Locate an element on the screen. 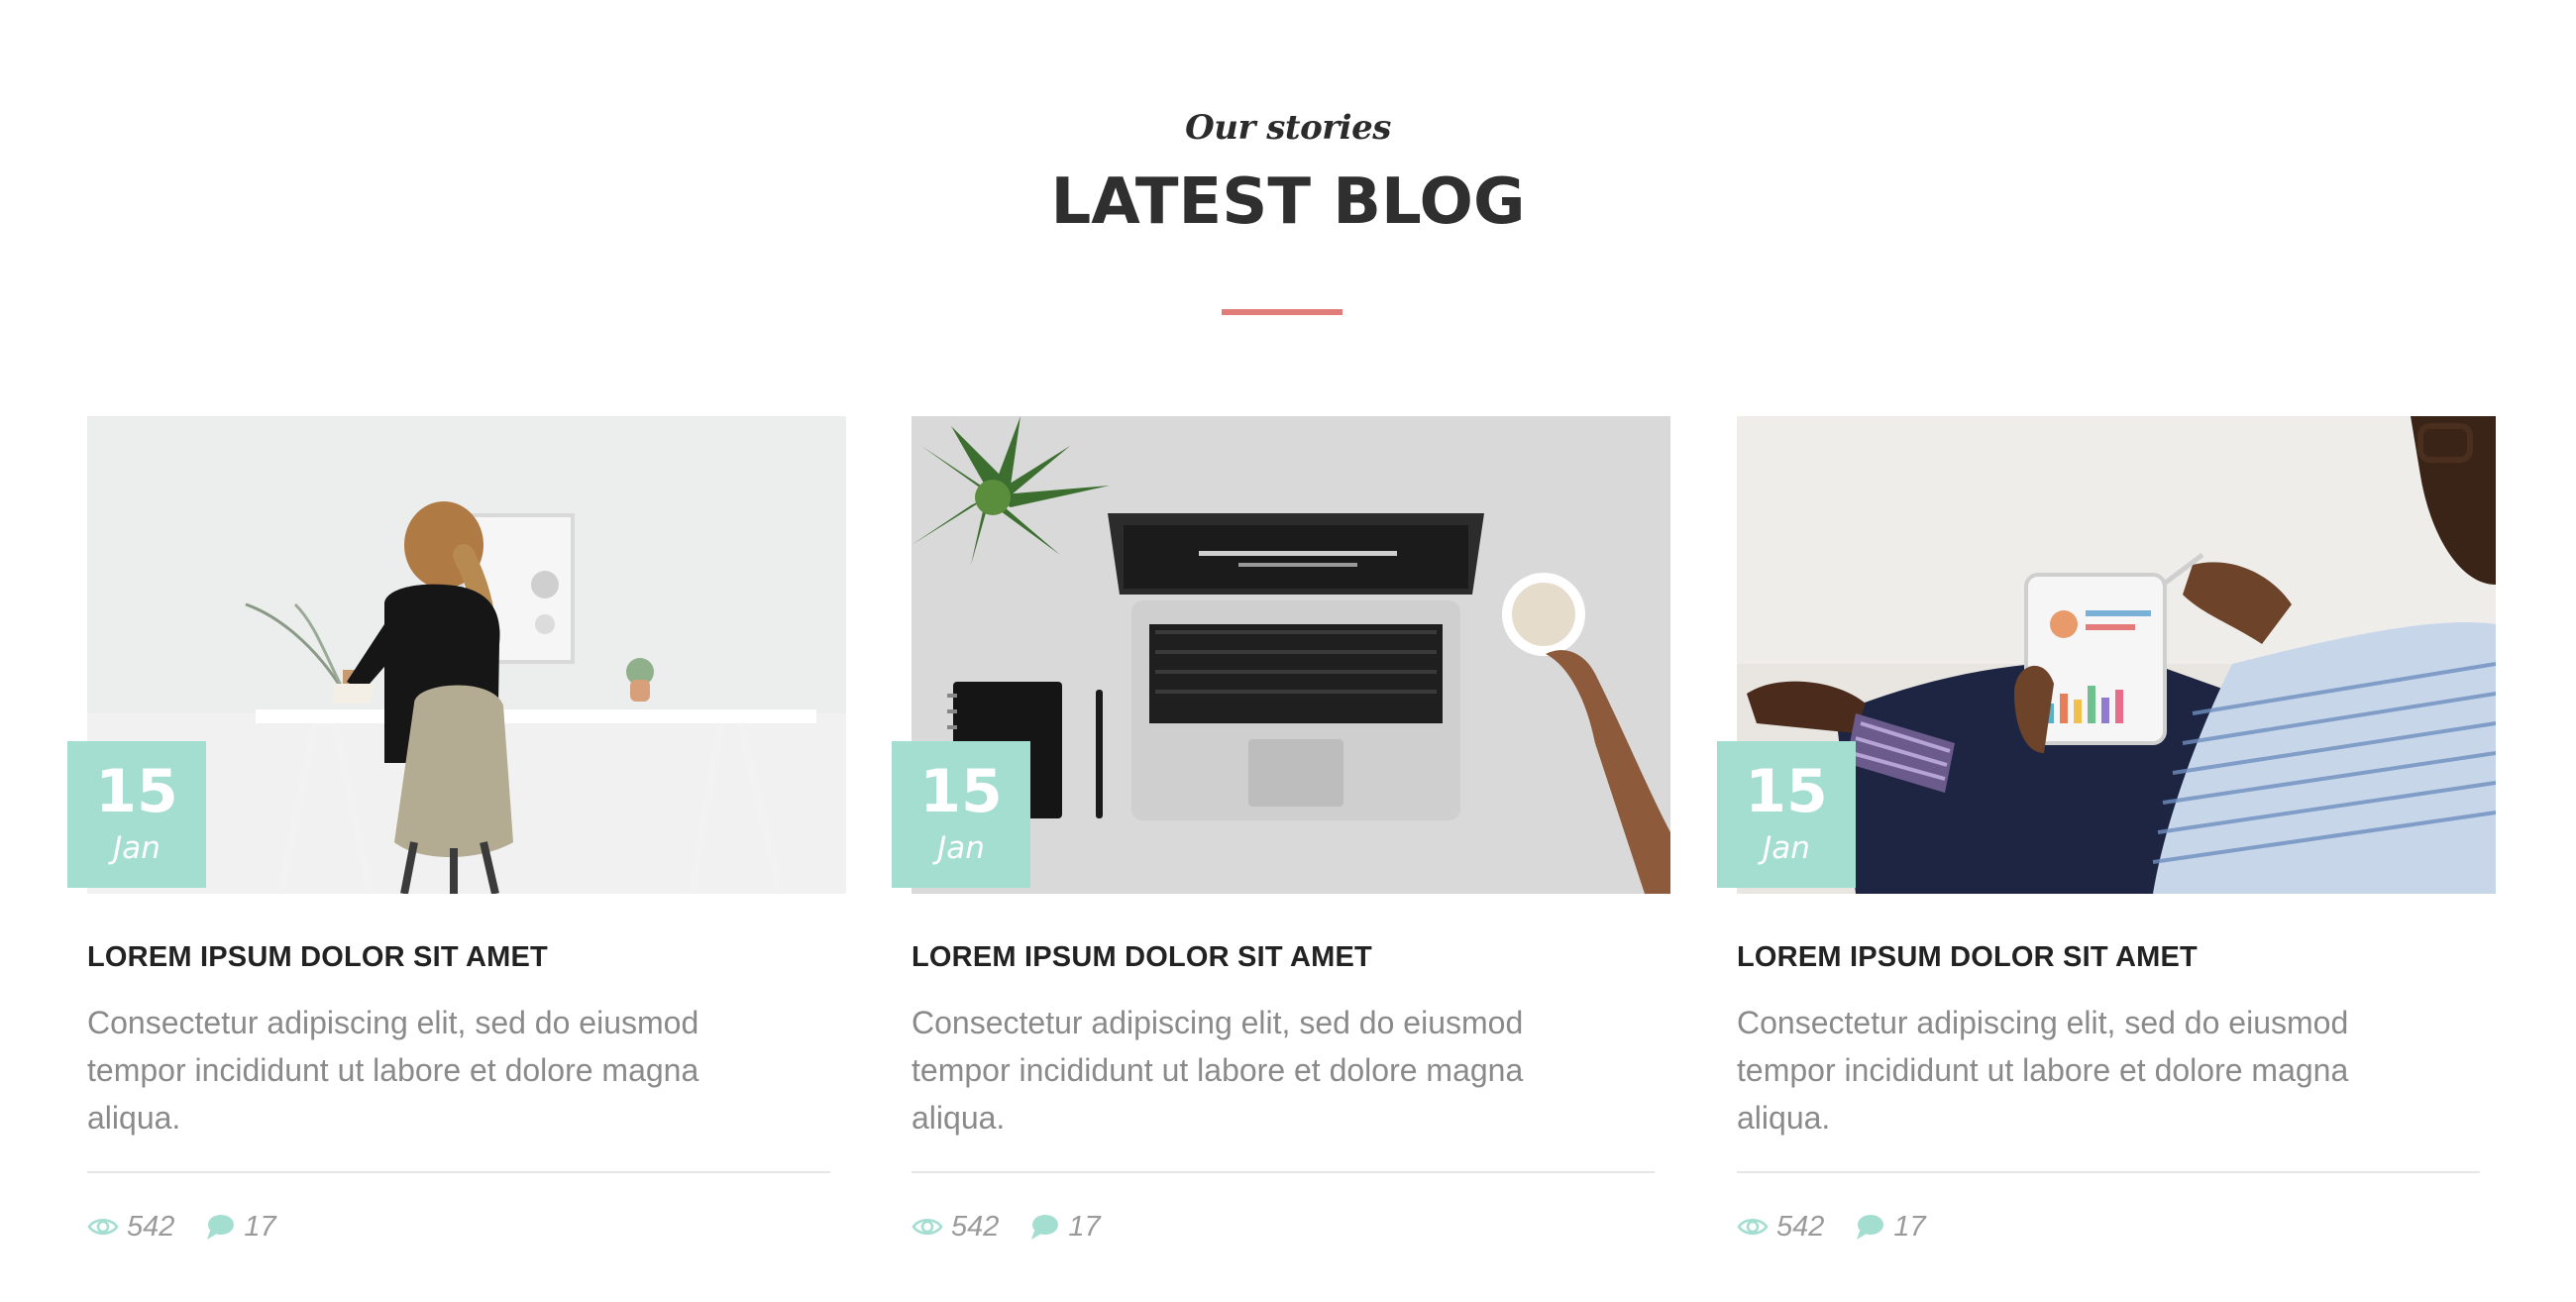  title-underline is located at coordinates (1282, 312).